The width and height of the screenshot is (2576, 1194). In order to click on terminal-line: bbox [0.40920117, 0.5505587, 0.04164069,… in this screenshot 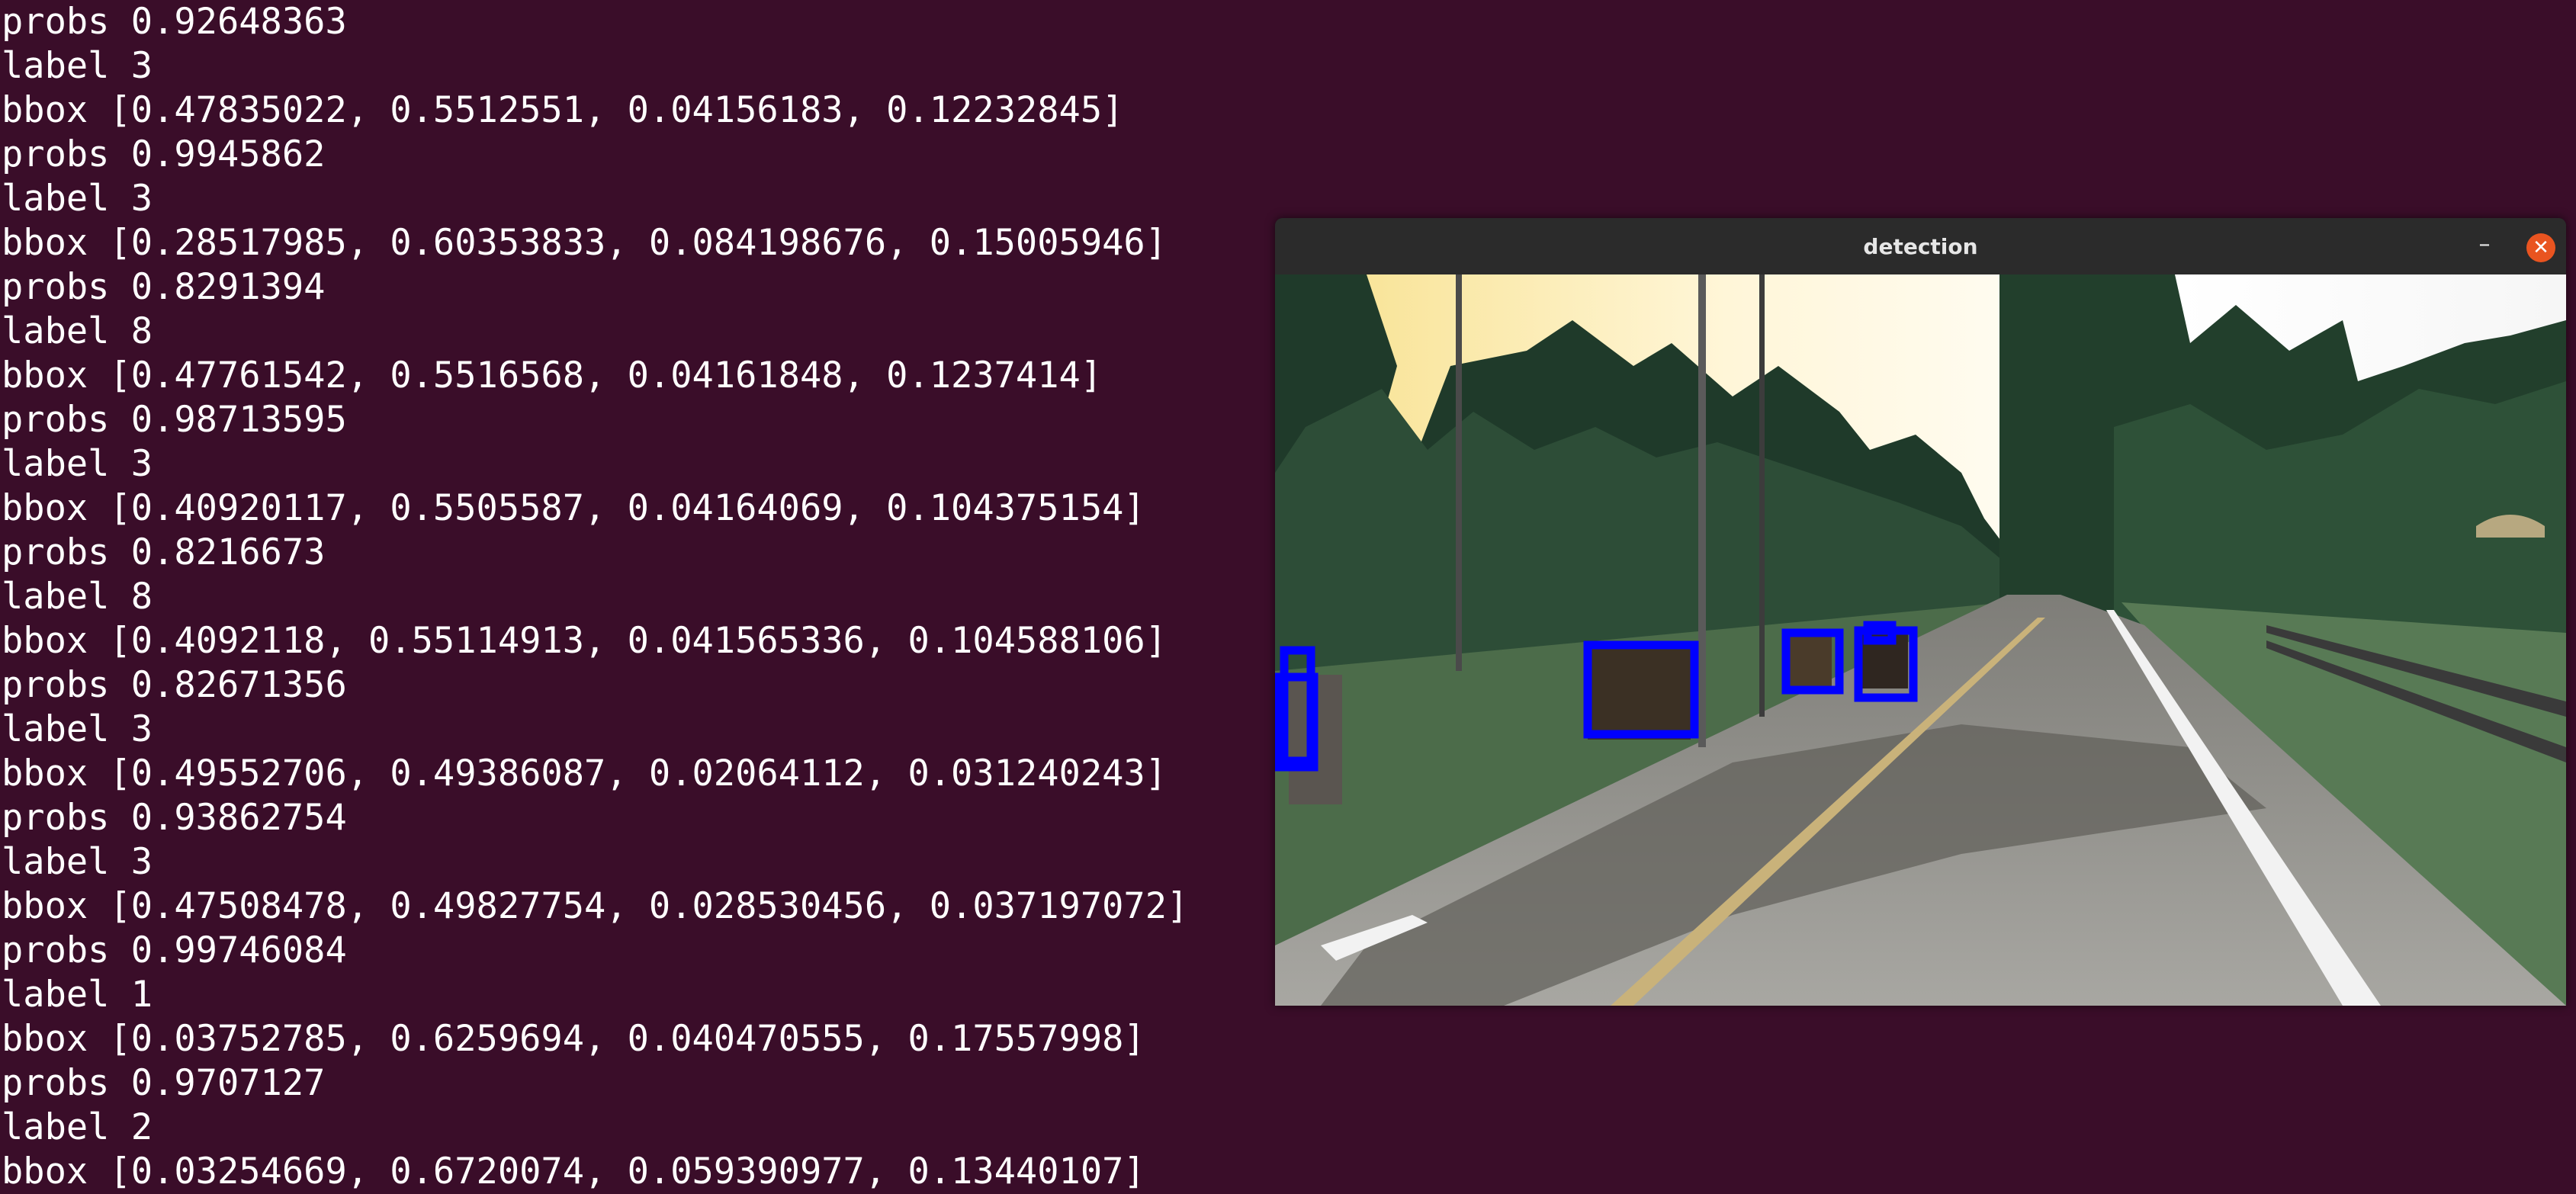, I will do `click(573, 508)`.